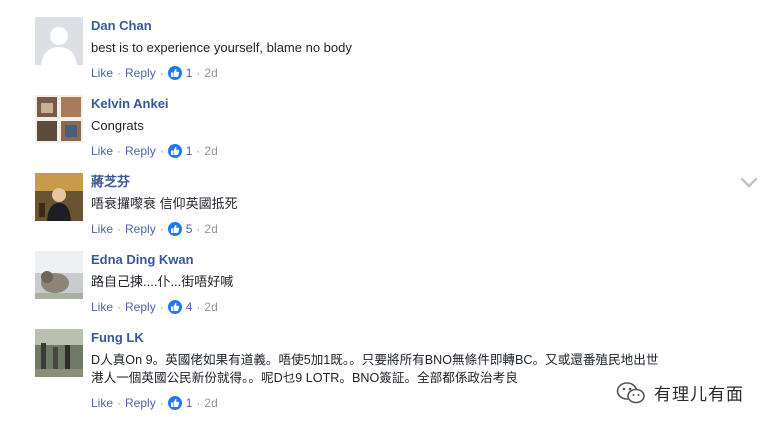  What do you see at coordinates (699, 394) in the screenshot?
I see `watermark-text: 有理儿有面` at bounding box center [699, 394].